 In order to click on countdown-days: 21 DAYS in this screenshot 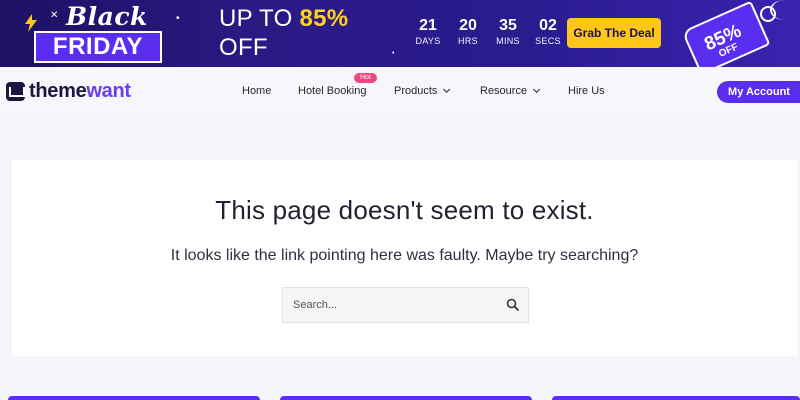, I will do `click(428, 32)`.